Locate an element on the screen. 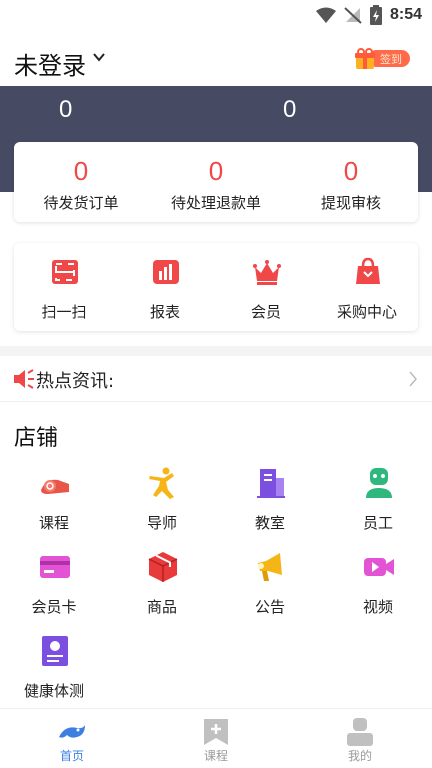 The width and height of the screenshot is (432, 768). store-item-label: 导师 is located at coordinates (161, 523).